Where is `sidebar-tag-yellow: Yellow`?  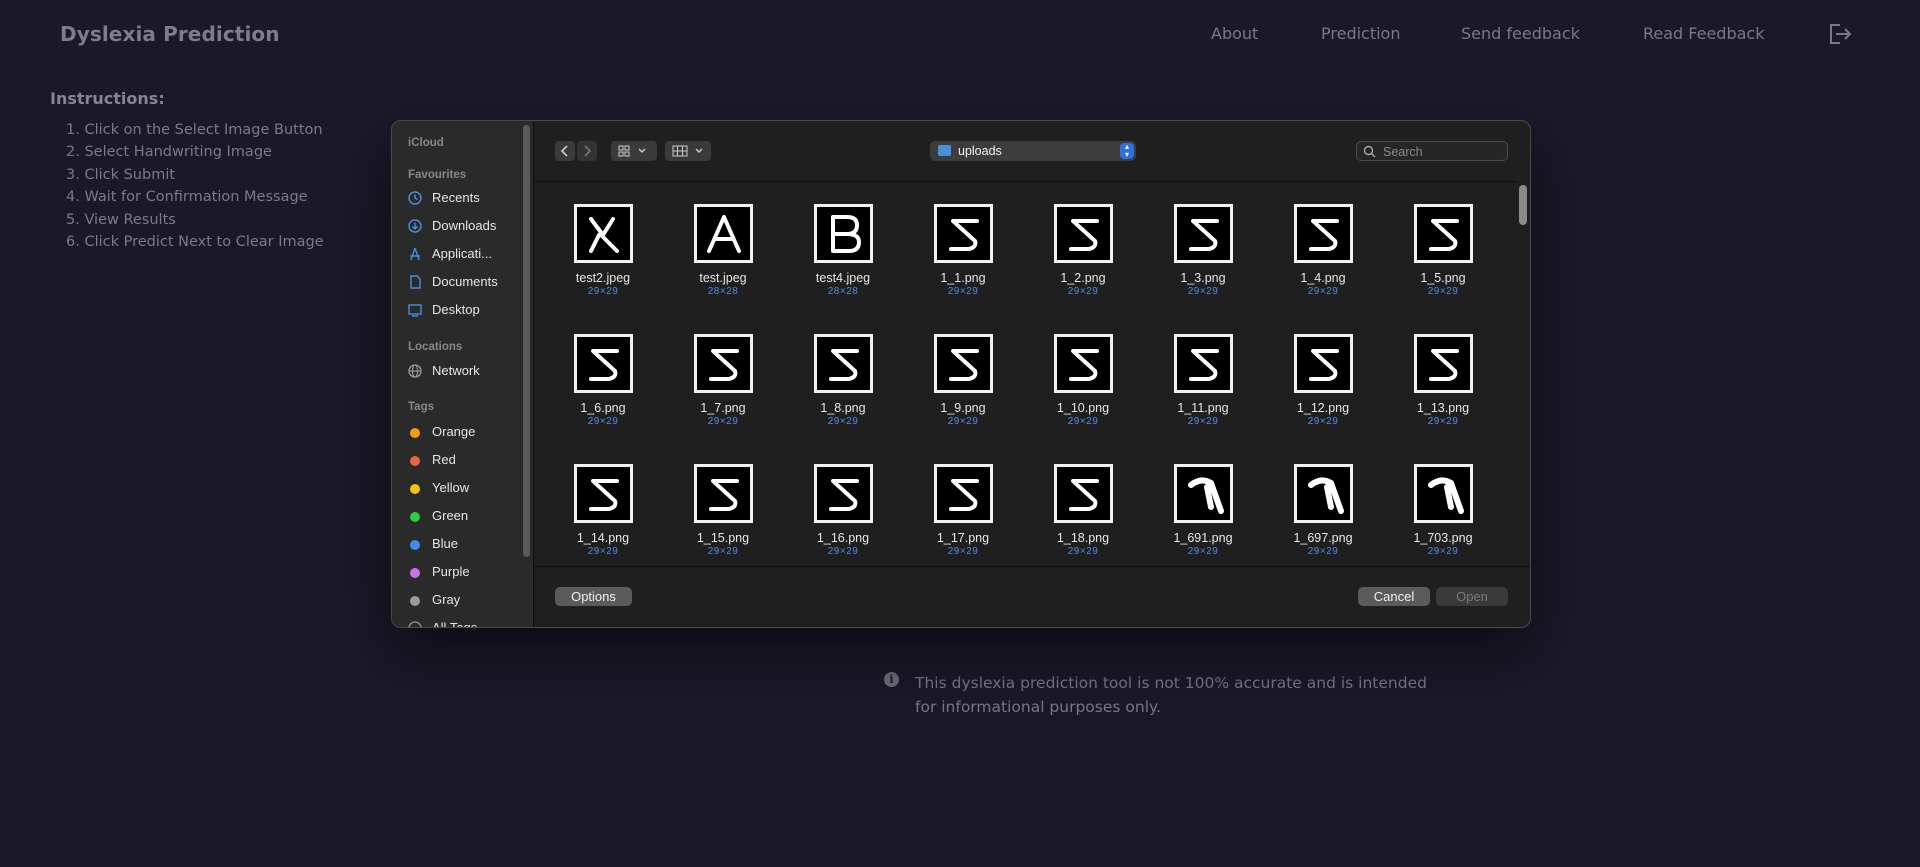 sidebar-tag-yellow: Yellow is located at coordinates (465, 489).